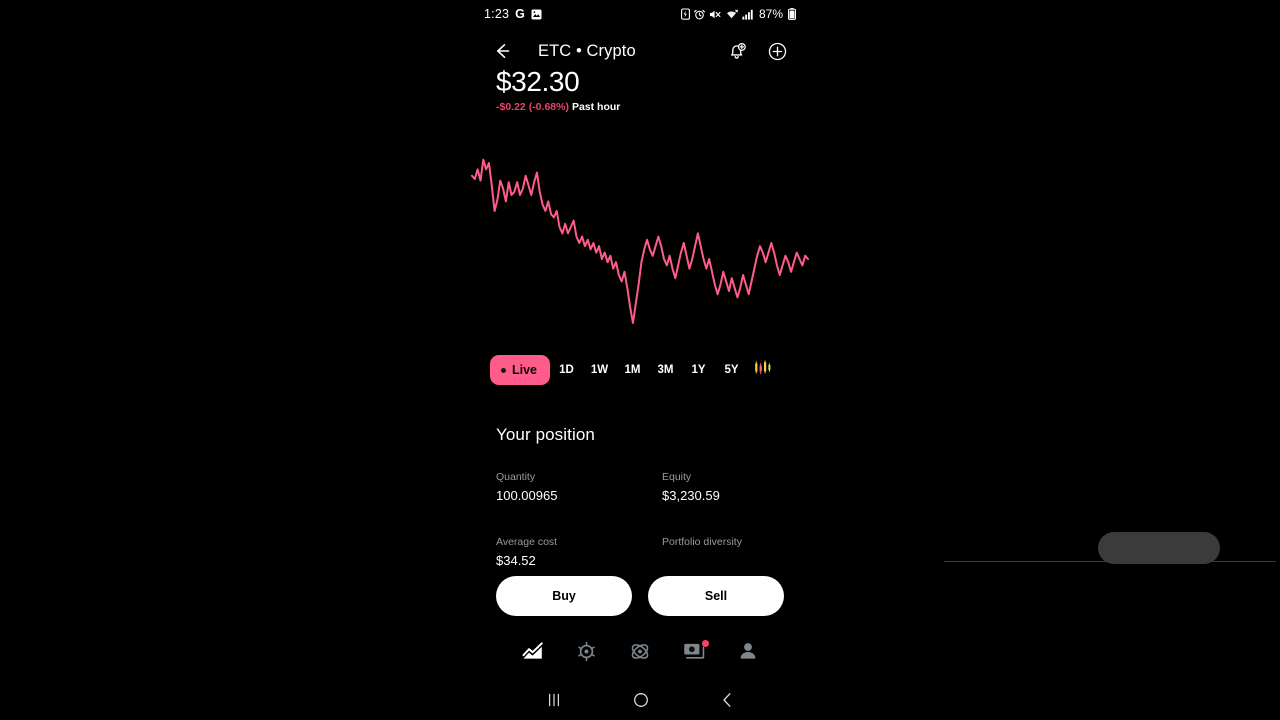 The image size is (1280, 720). Describe the element at coordinates (731, 14) in the screenshot. I see `wifi-icon` at that location.